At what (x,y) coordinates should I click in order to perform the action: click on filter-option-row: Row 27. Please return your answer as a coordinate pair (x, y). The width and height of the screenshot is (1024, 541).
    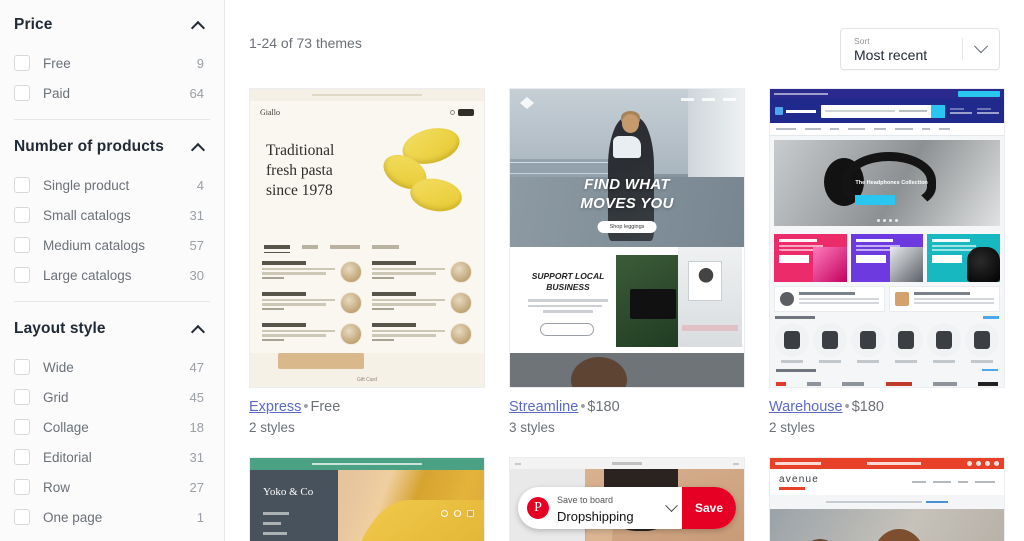
    Looking at the image, I should click on (112, 487).